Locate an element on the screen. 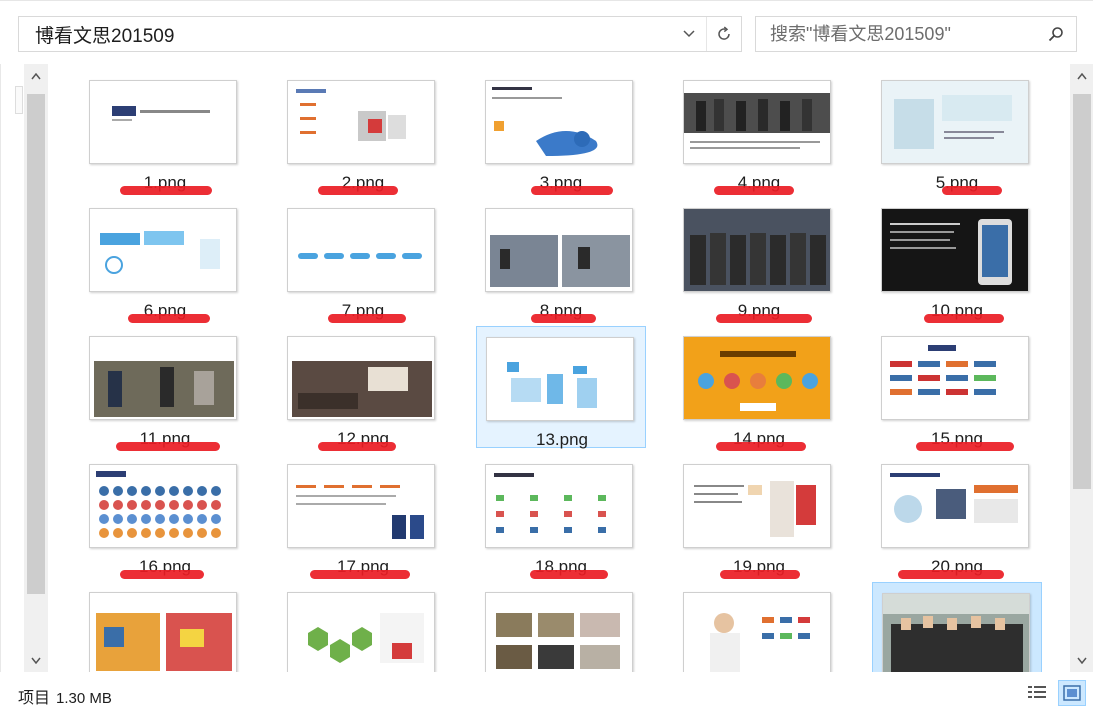 Image resolution: width=1093 pixels, height=711 pixels. file-name: 13.png is located at coordinates (562, 439).